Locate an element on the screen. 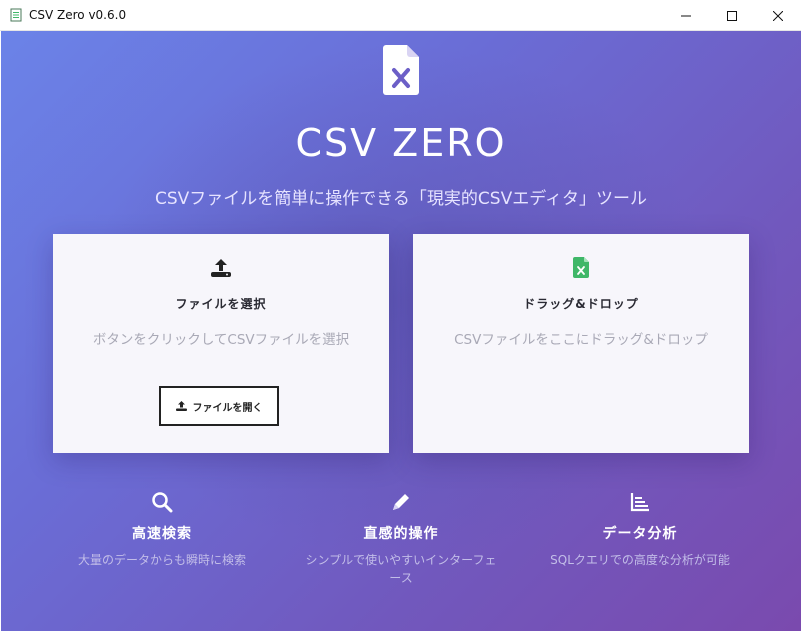  pencil-icon is located at coordinates (401, 504).